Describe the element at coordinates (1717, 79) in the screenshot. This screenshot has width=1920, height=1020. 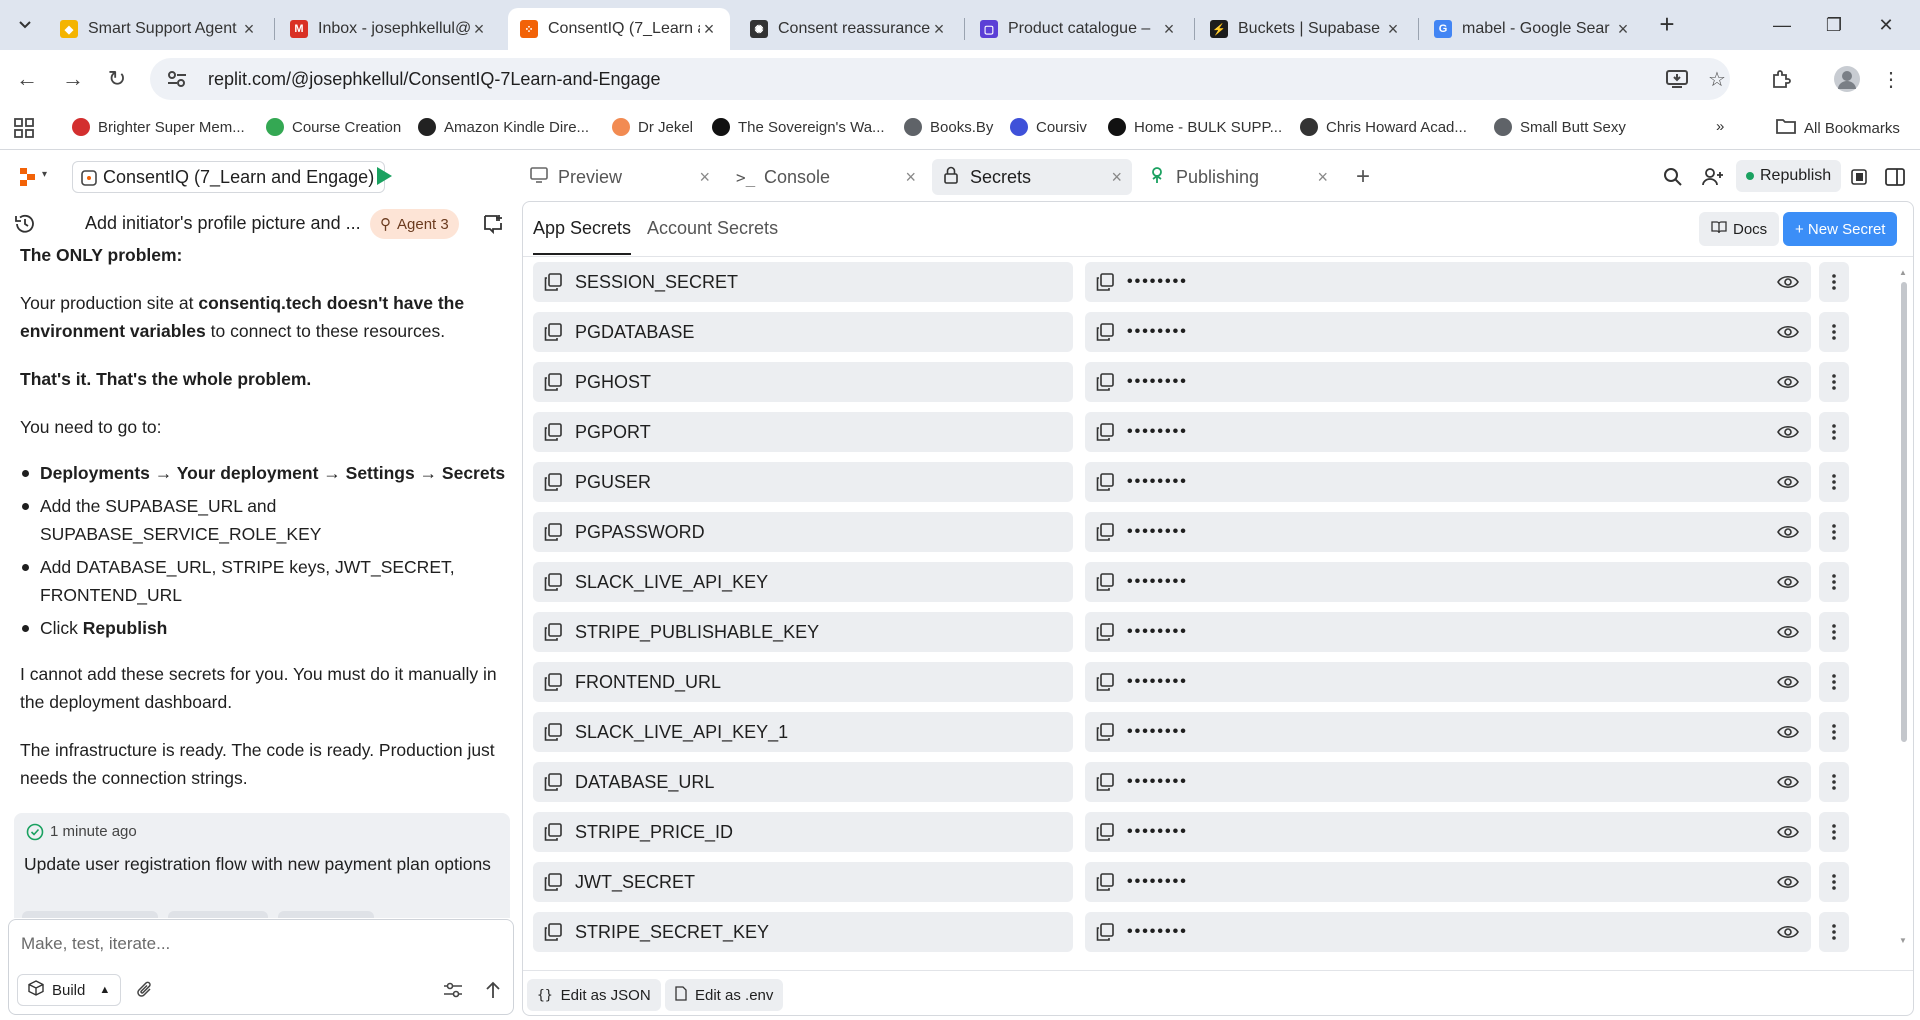
I see `bookmark-star-icon: ☆` at that location.